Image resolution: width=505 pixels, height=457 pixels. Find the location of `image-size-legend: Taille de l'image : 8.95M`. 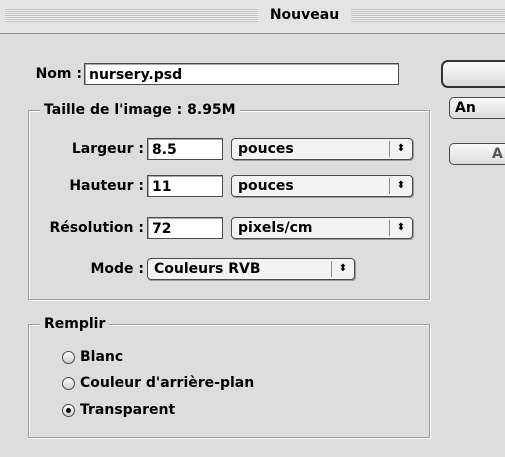

image-size-legend: Taille de l'image : 8.95M is located at coordinates (140, 110).